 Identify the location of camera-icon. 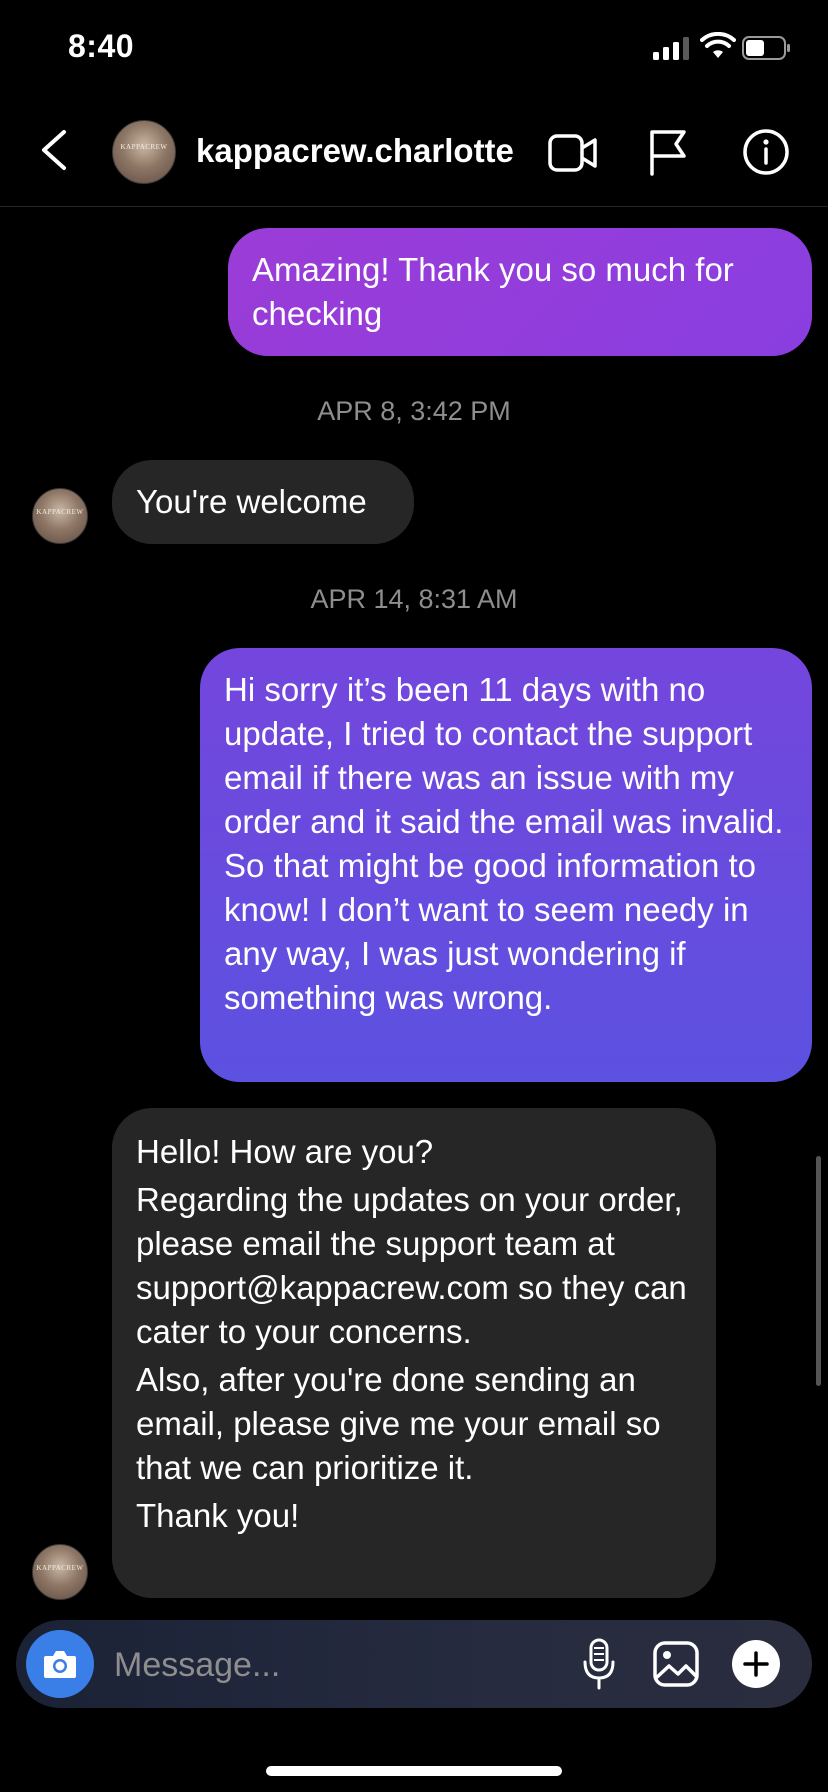
(60, 1664).